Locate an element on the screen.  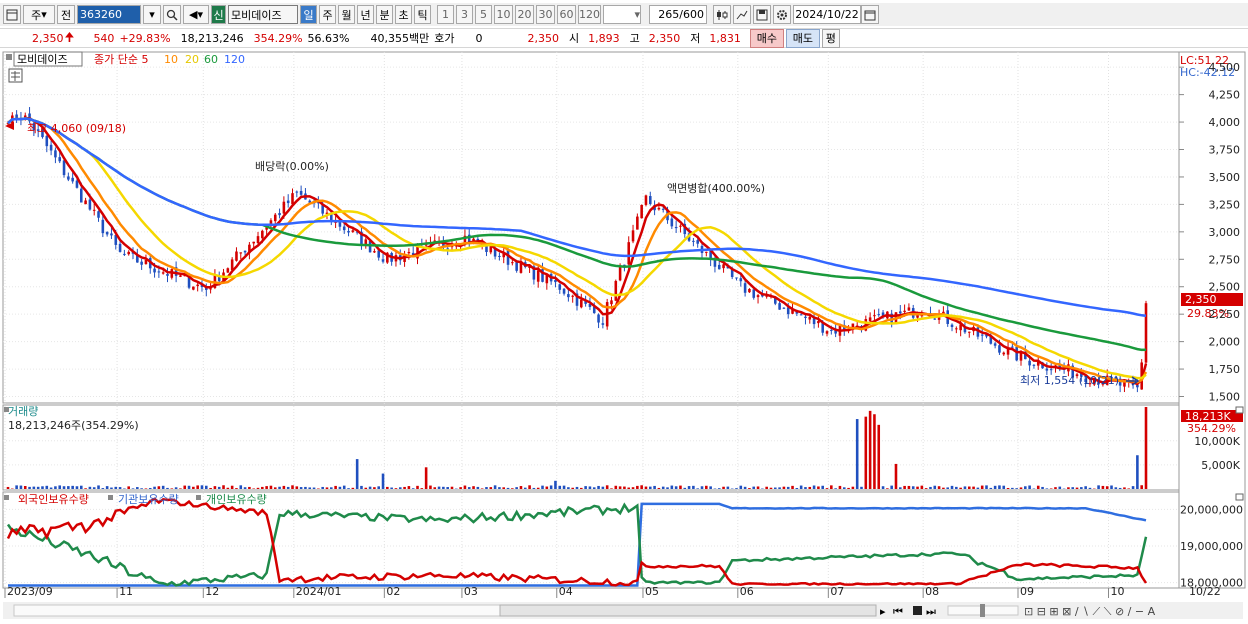
period-year: 년 is located at coordinates (365, 14).